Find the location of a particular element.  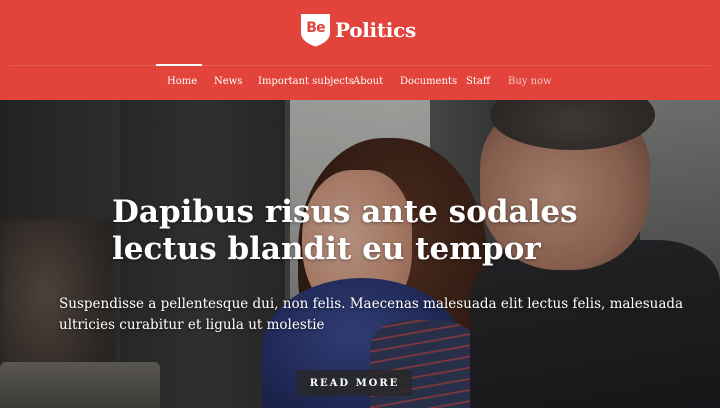

logo-shield-icon: Be is located at coordinates (315, 30).